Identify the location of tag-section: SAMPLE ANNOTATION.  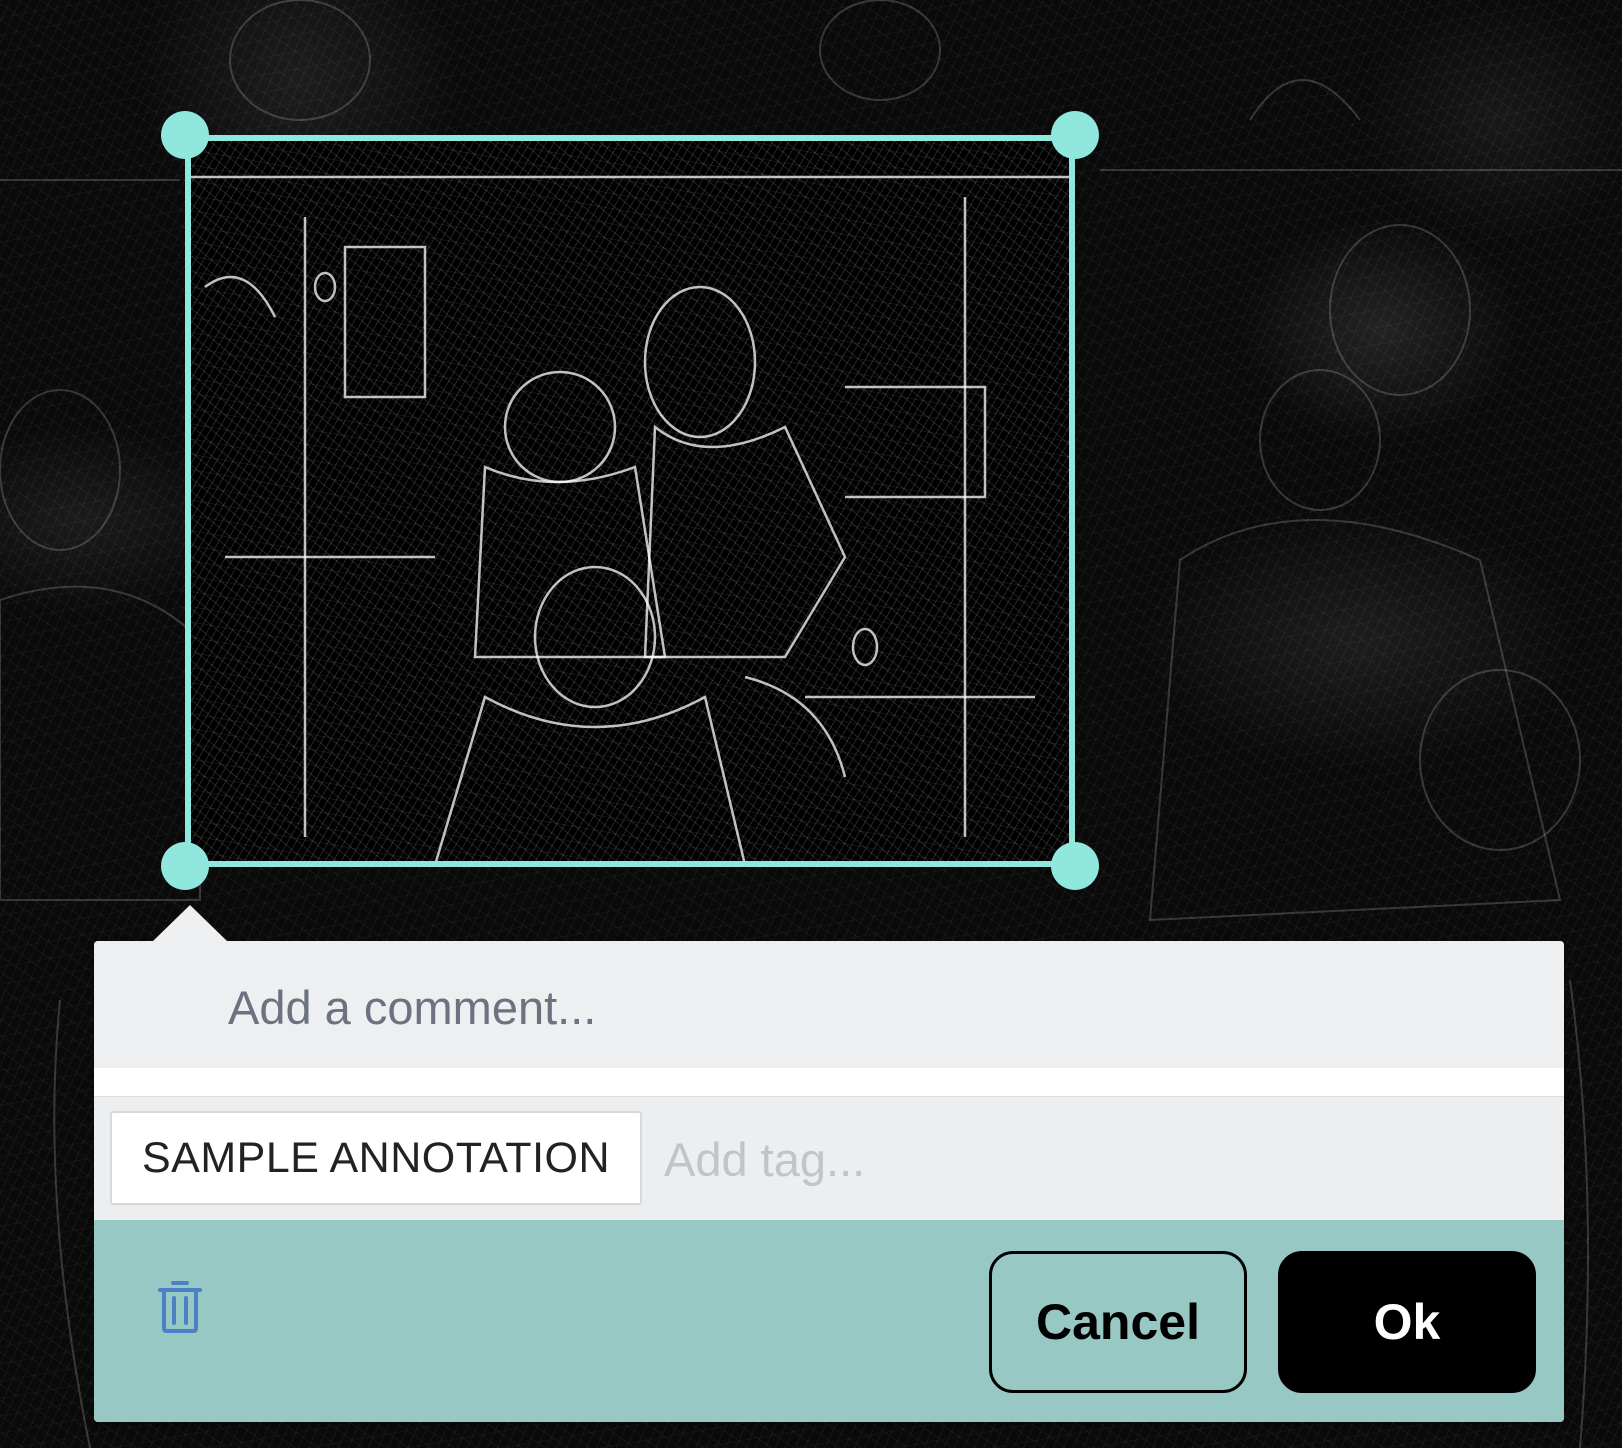
(829, 1158).